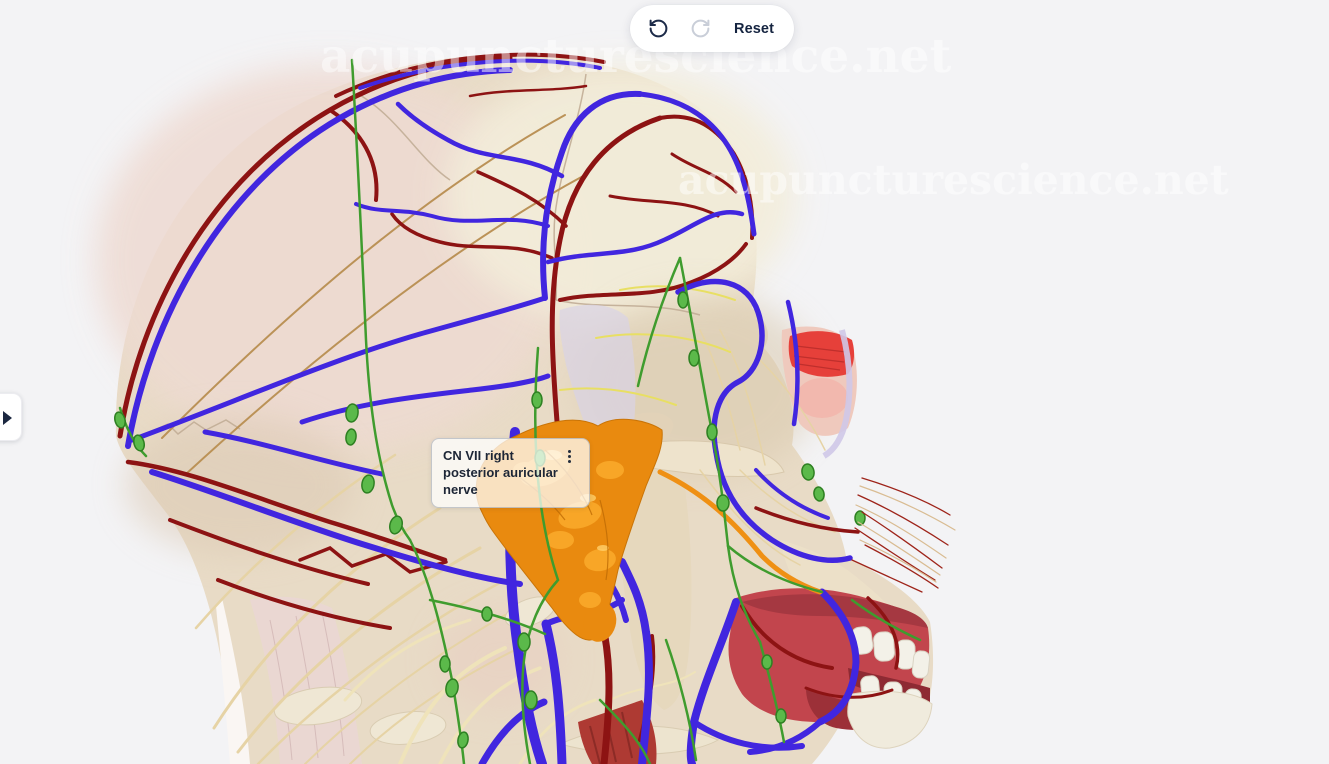 The width and height of the screenshot is (1329, 764). Describe the element at coordinates (7, 418) in the screenshot. I see `expand-panel-arrow-icon` at that location.